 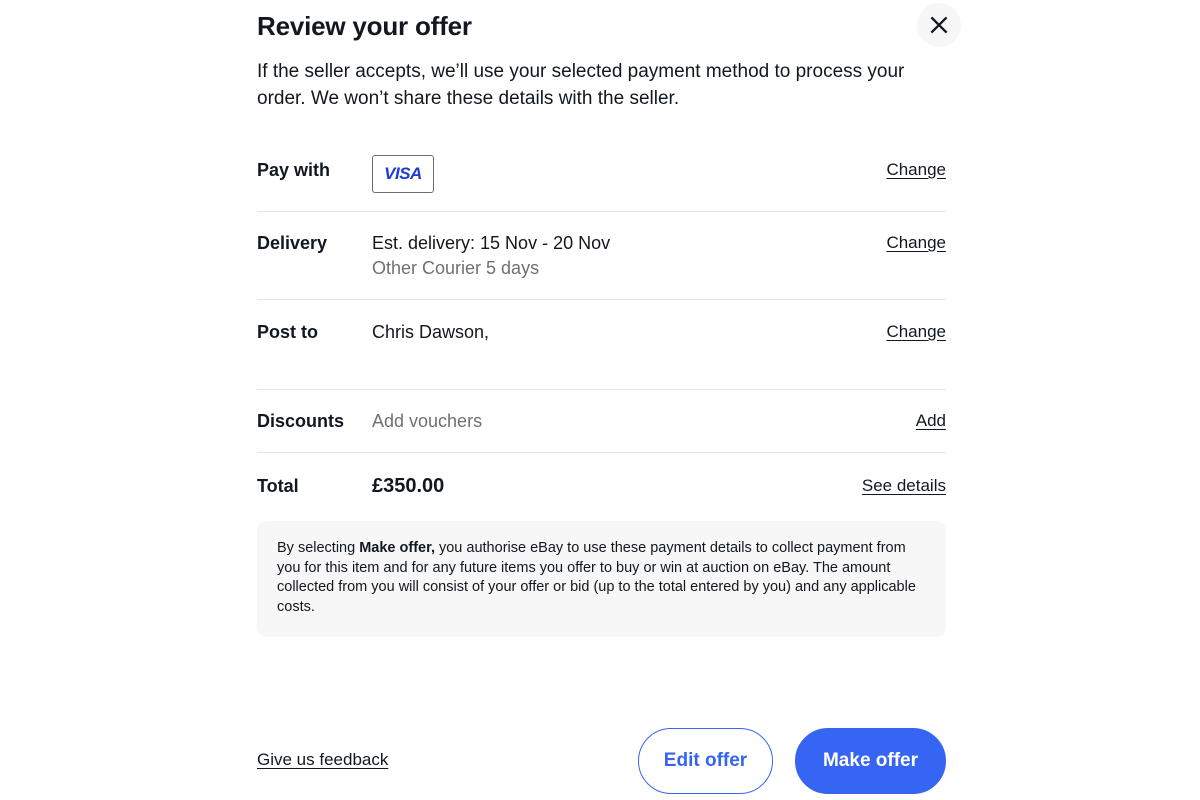 What do you see at coordinates (916, 170) in the screenshot?
I see `change-payment-link: Change` at bounding box center [916, 170].